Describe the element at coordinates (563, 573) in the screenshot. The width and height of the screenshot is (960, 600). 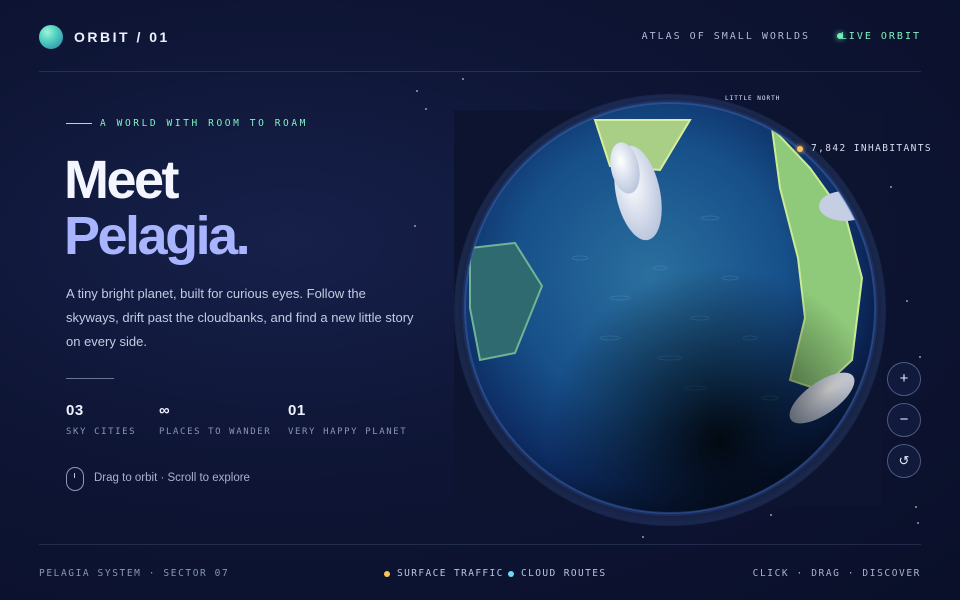
I see `legend-cloud-routes: CLOUD ROUTES` at that location.